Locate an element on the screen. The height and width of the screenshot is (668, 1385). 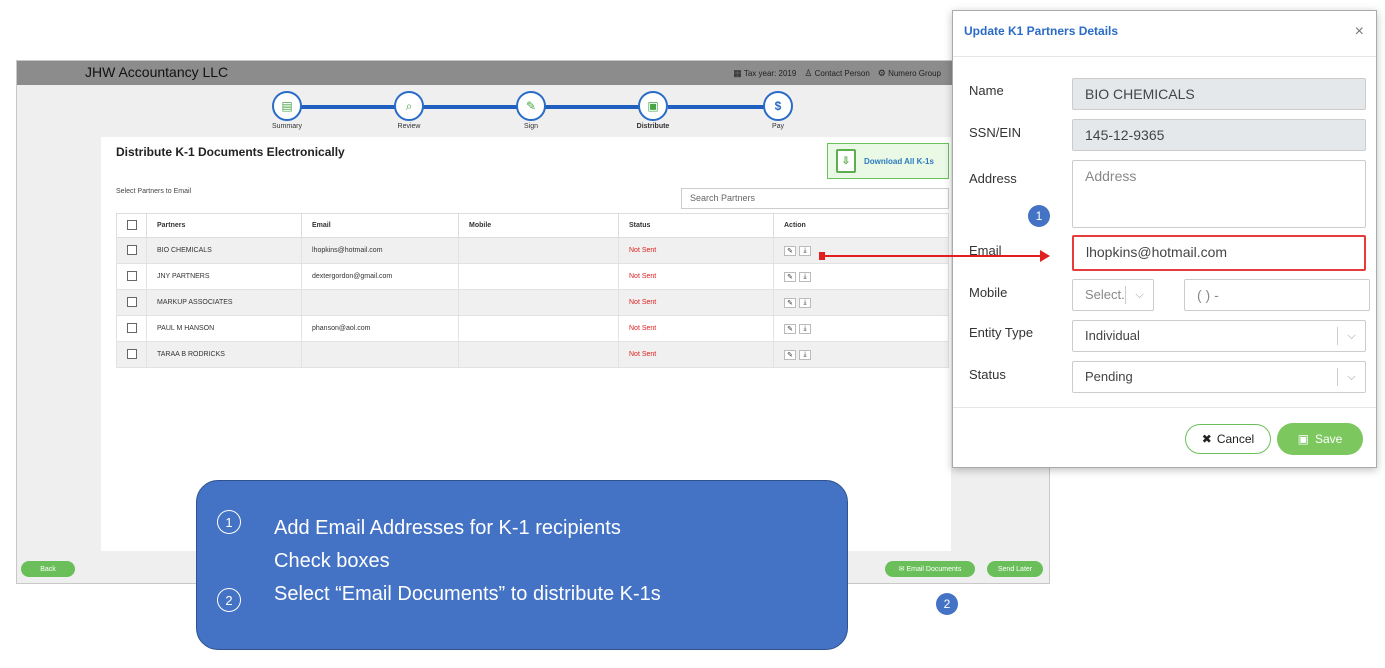
group: ⚙ Numero Group is located at coordinates (909, 73).